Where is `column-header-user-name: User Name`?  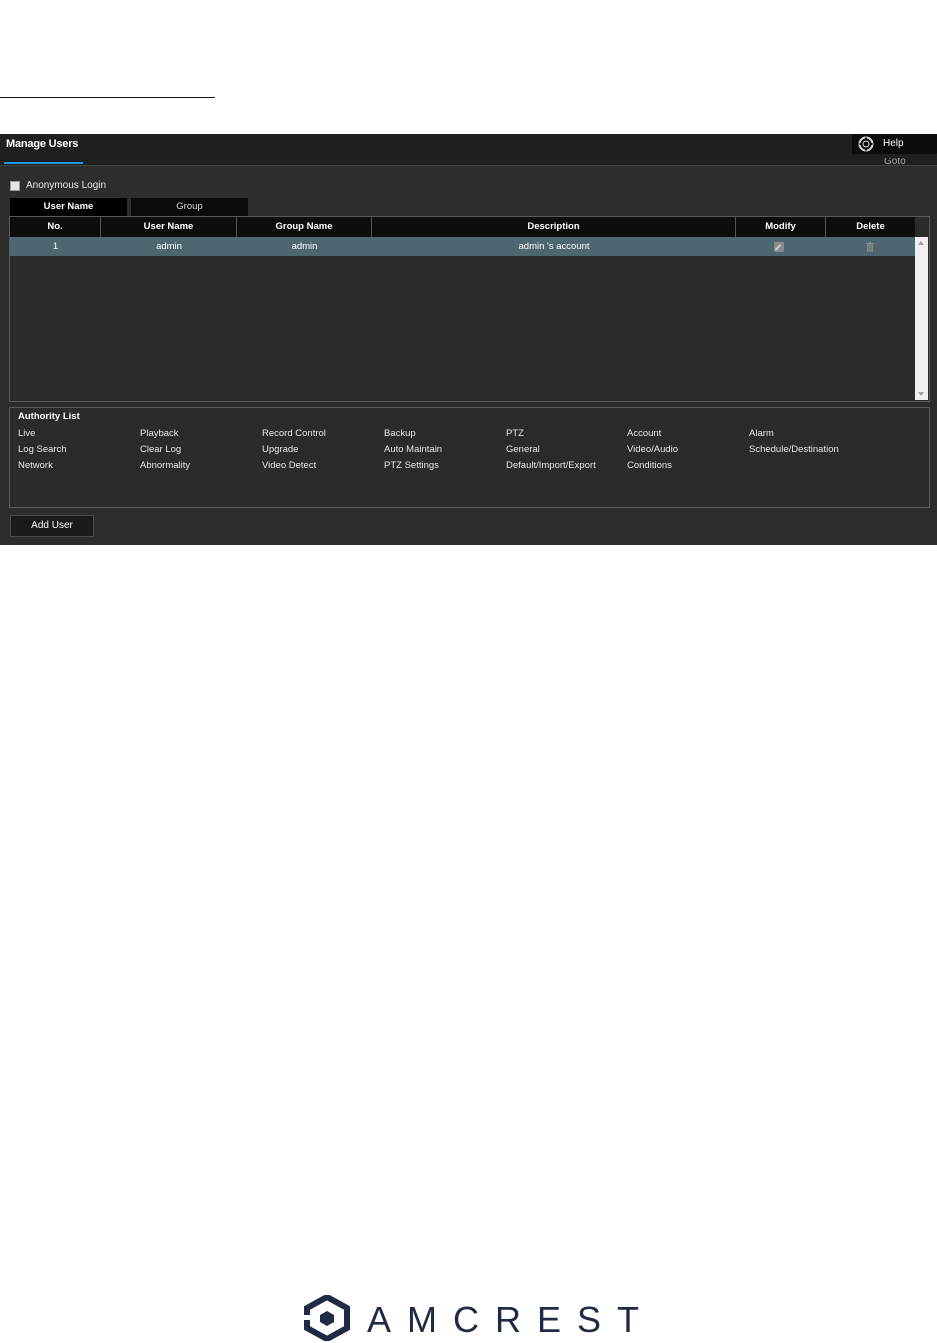 column-header-user-name: User Name is located at coordinates (169, 227).